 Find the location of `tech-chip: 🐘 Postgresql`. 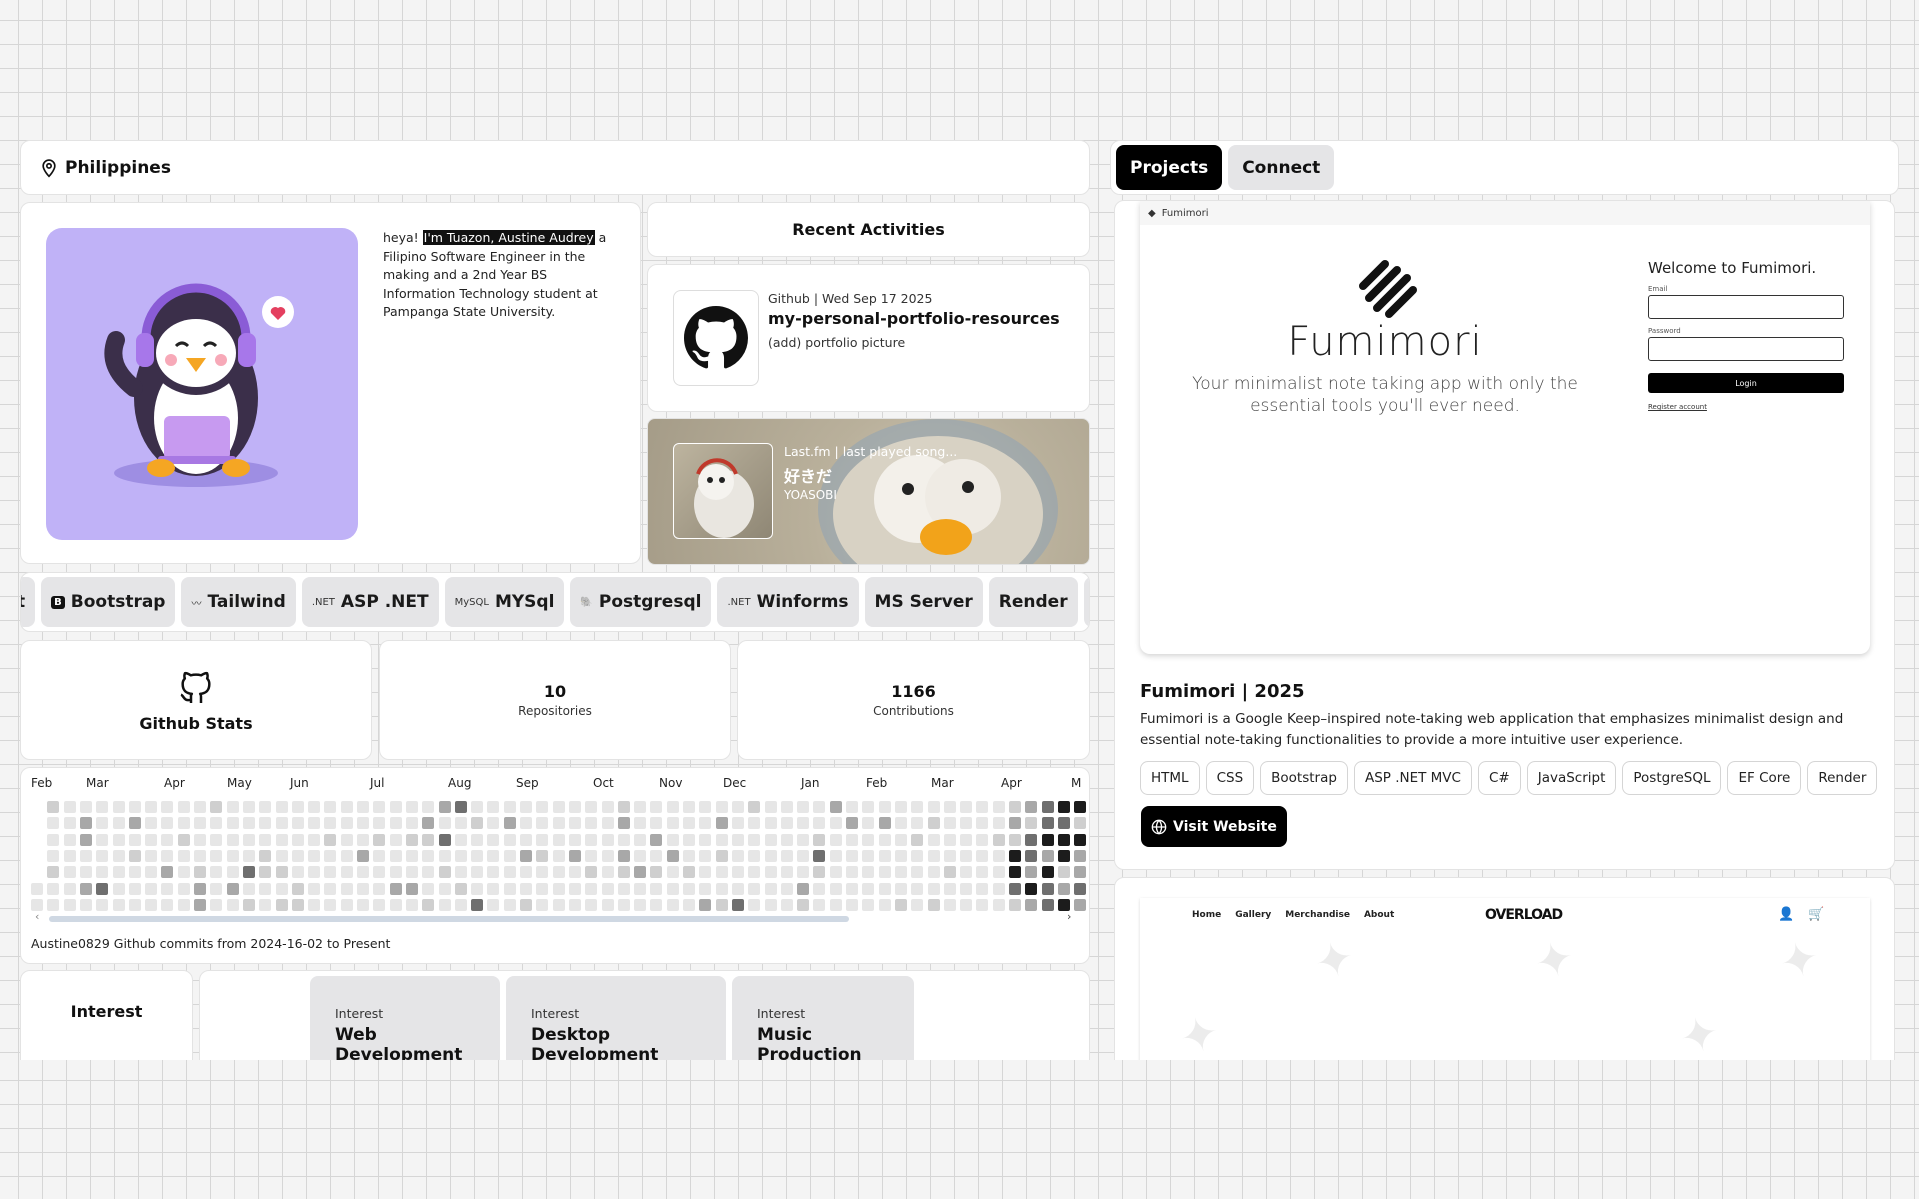

tech-chip: 🐘 Postgresql is located at coordinates (641, 602).